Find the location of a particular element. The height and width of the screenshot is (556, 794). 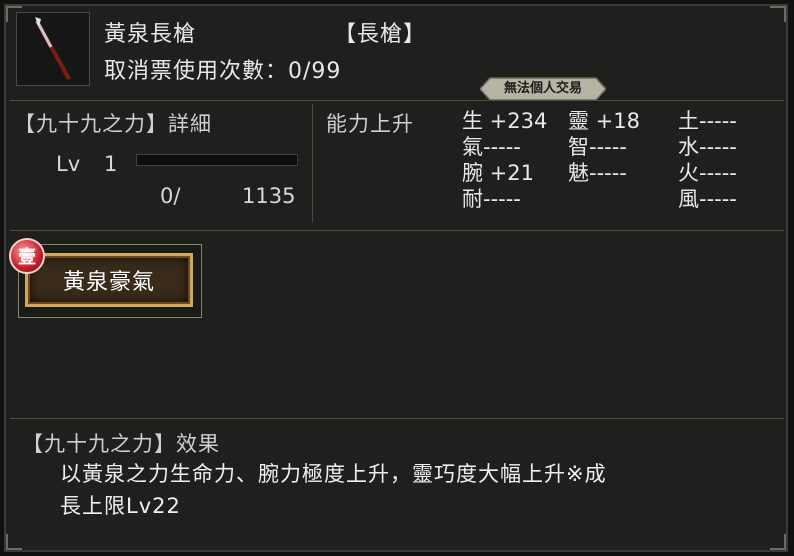

stat-ki: 氣----- is located at coordinates (491, 147).